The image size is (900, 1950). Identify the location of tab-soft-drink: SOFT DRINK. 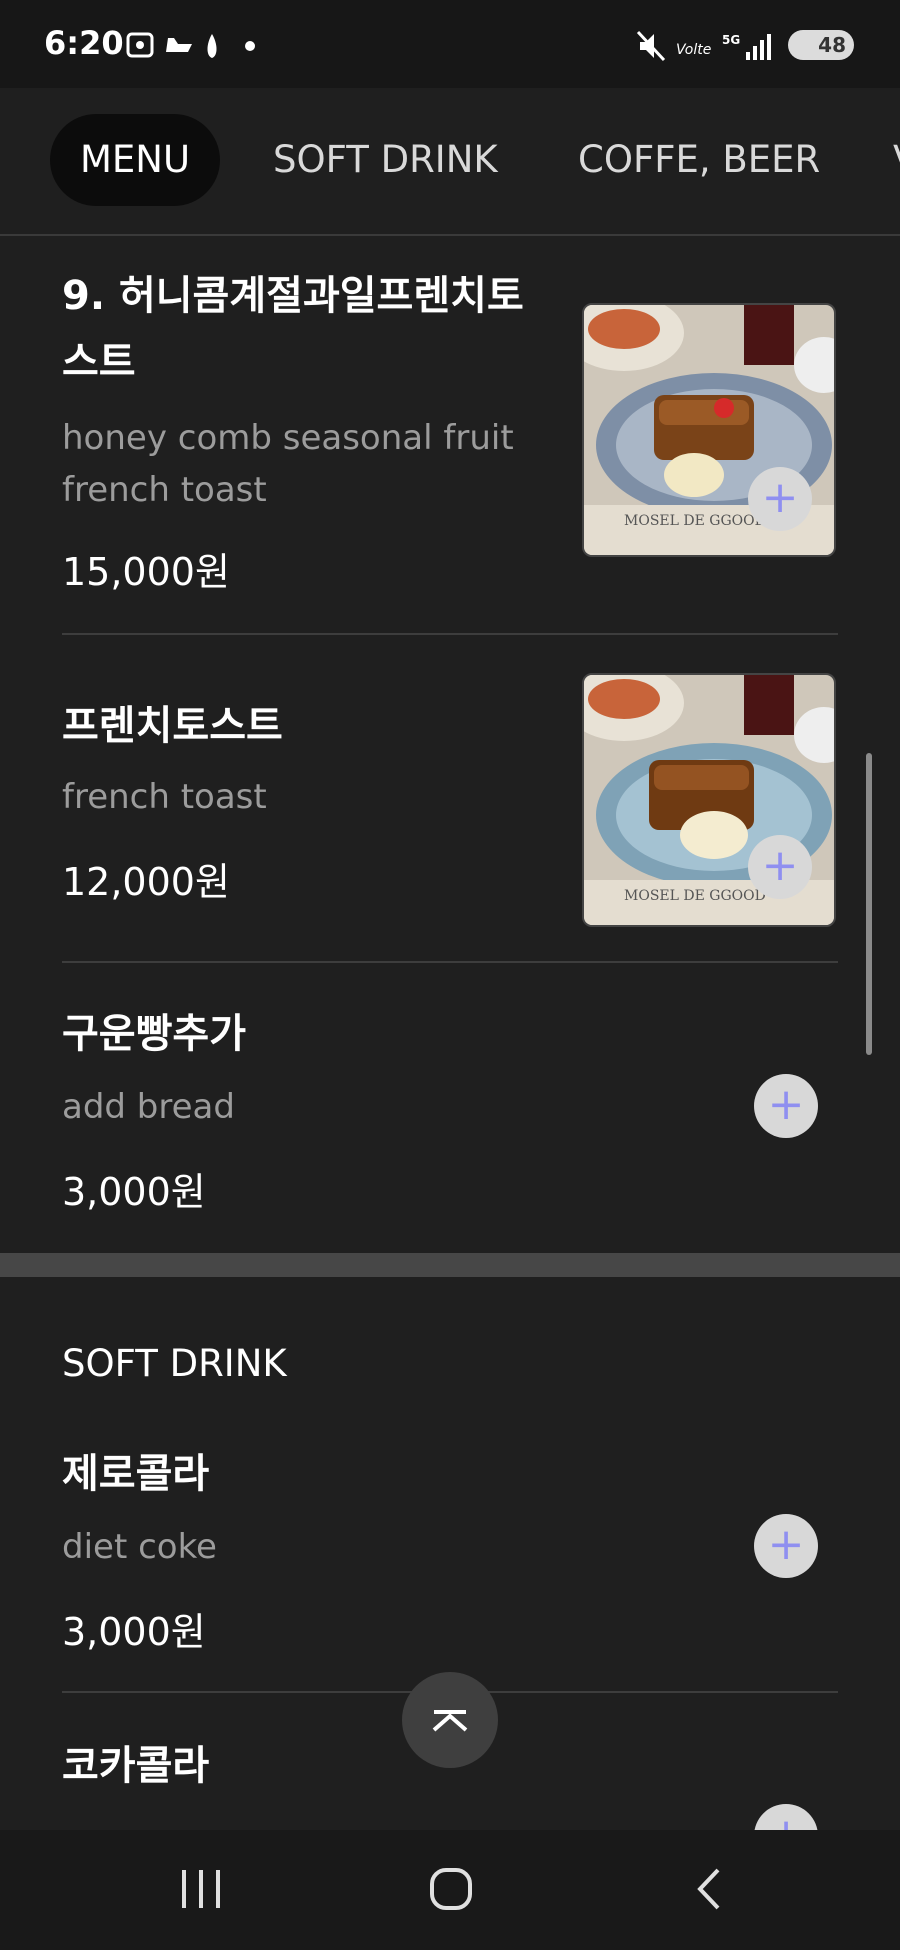
(385, 160).